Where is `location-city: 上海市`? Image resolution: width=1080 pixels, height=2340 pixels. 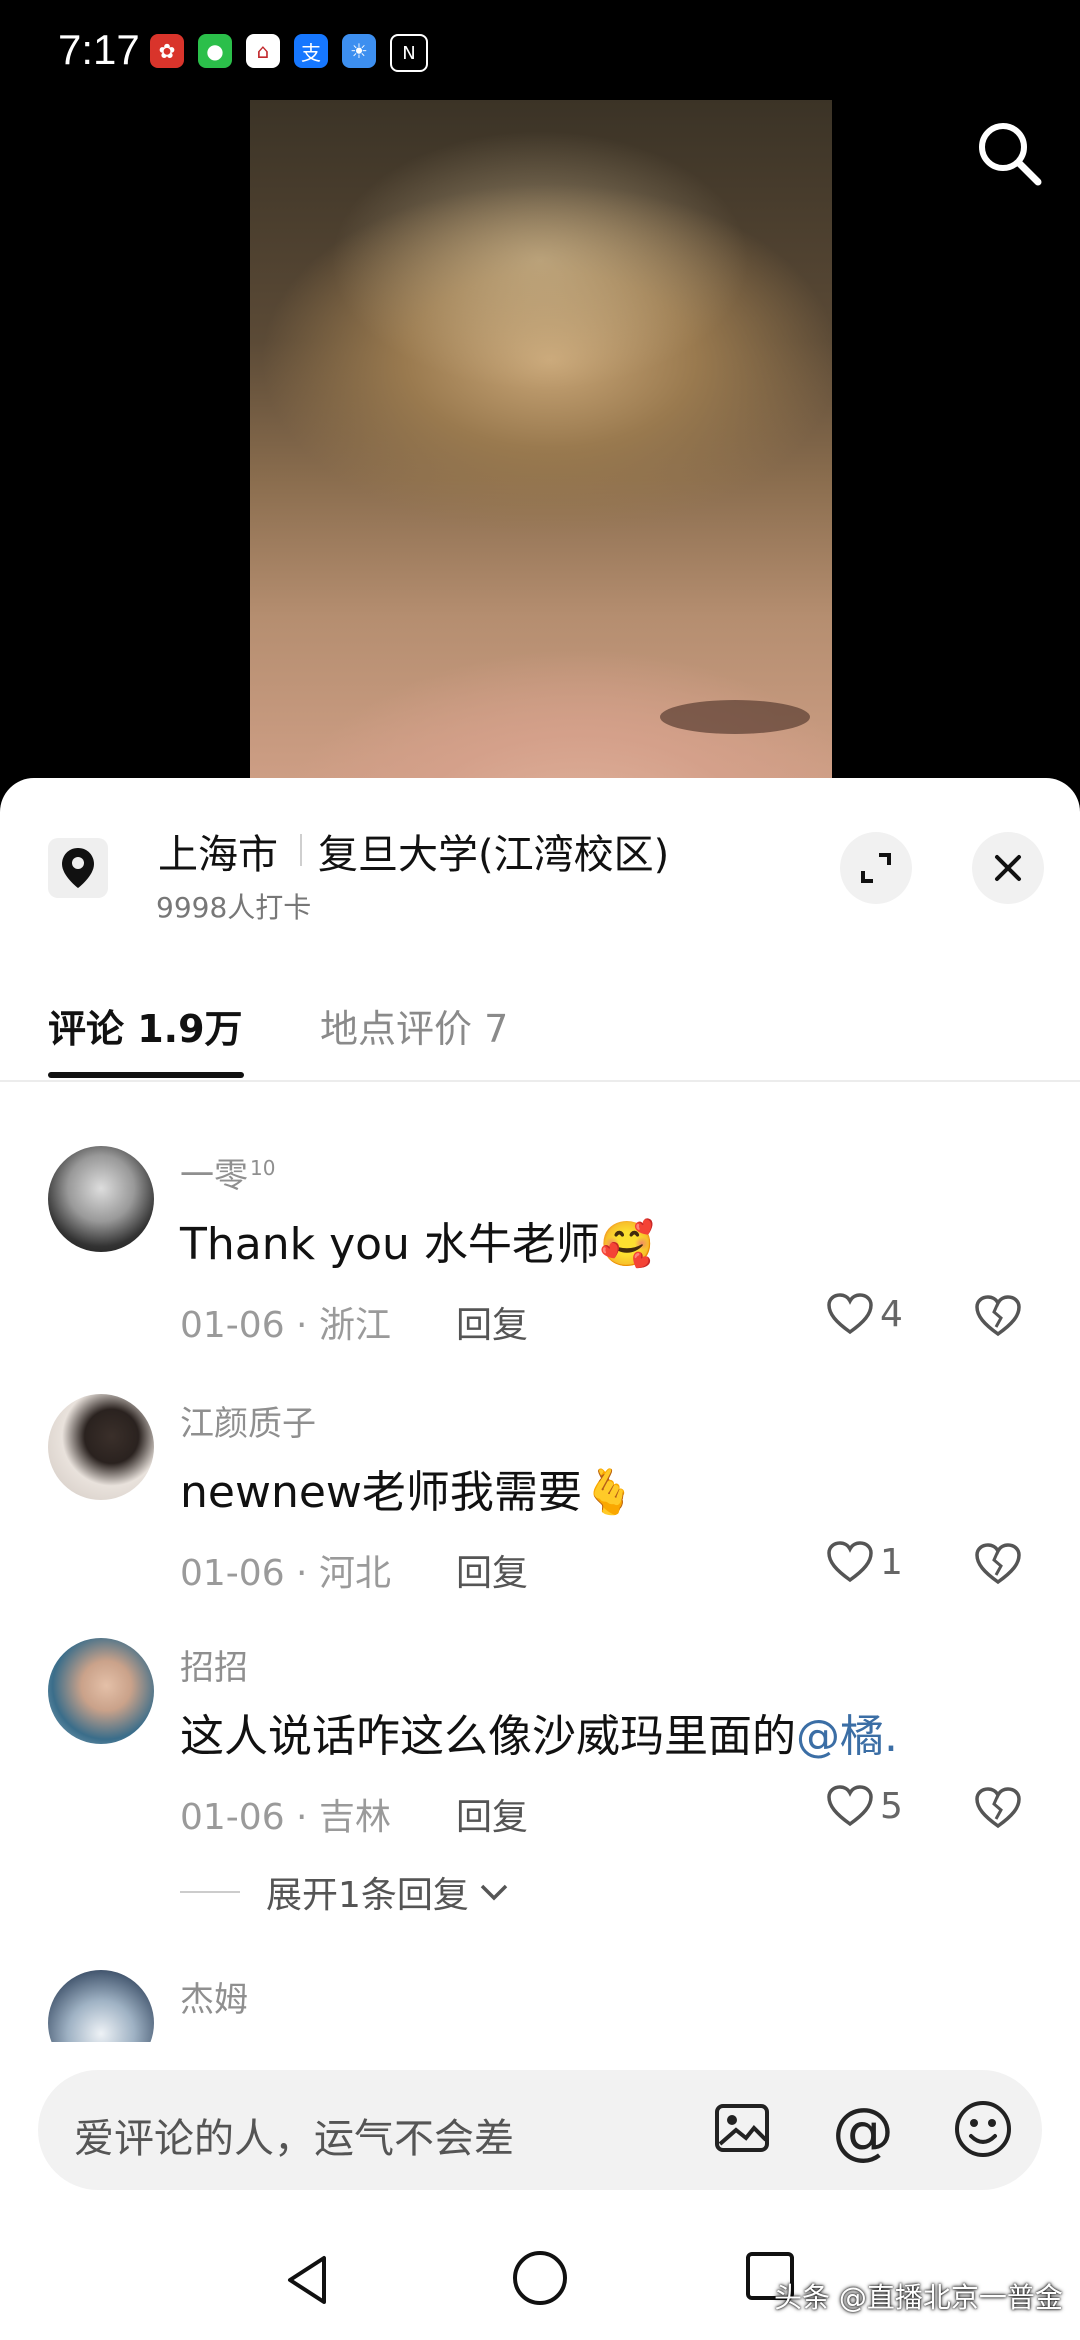
location-city: 上海市 is located at coordinates (218, 851).